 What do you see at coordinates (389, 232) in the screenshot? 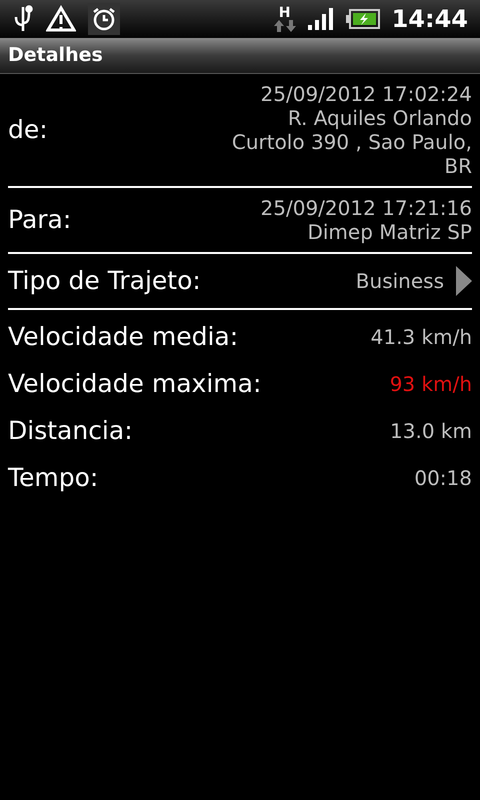
I see `address-text: Dimep Matriz SP` at bounding box center [389, 232].